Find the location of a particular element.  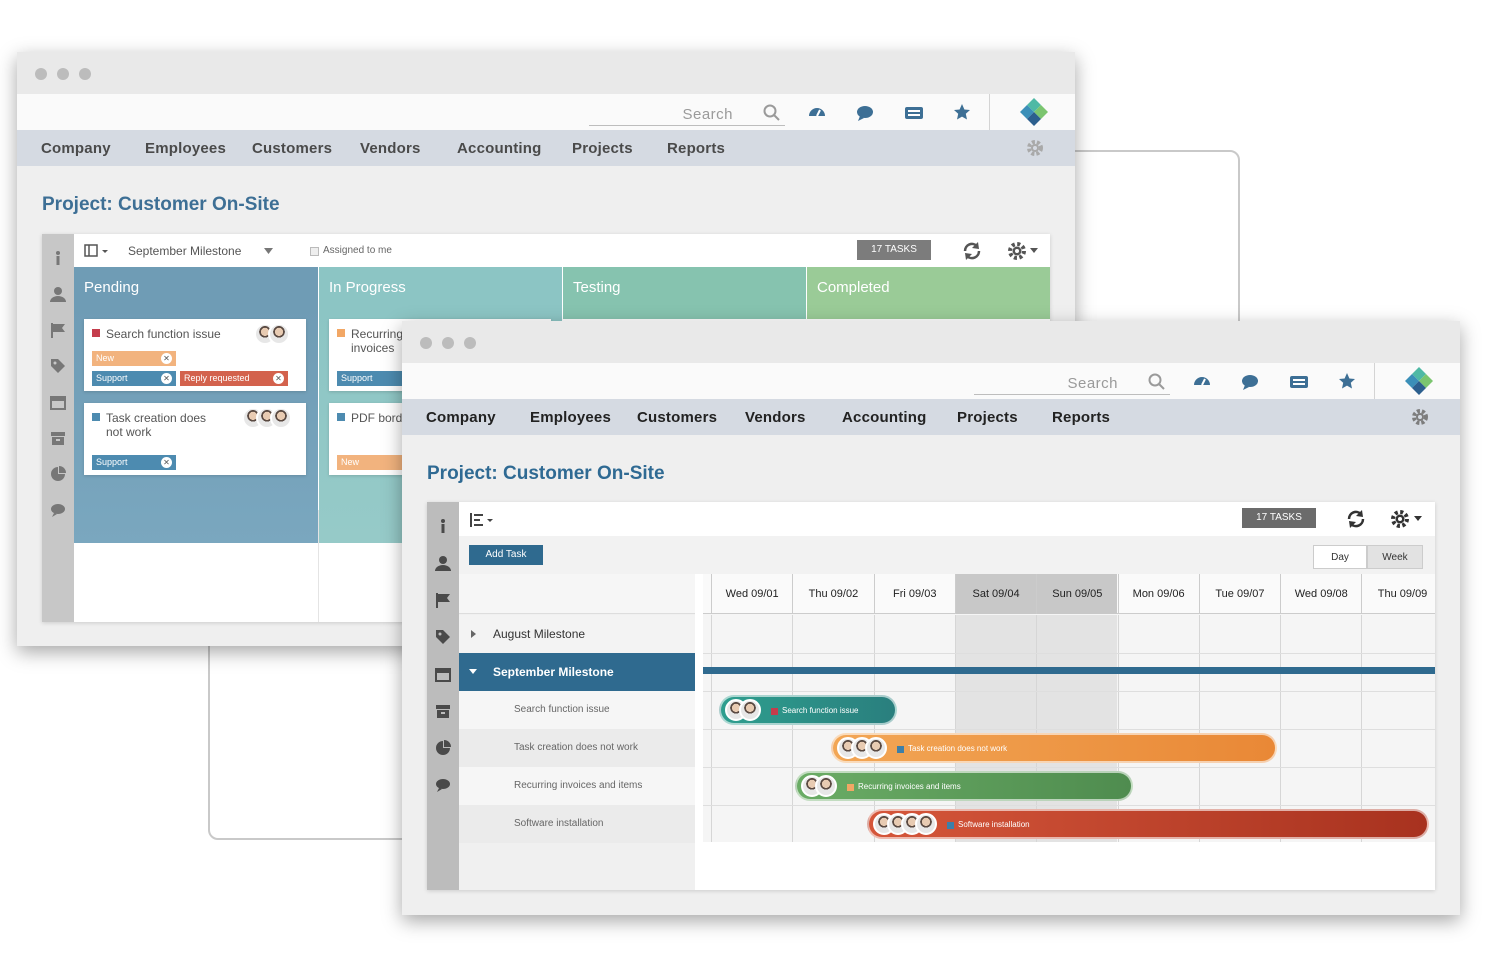

milestone-row: August Milestone is located at coordinates (577, 634).